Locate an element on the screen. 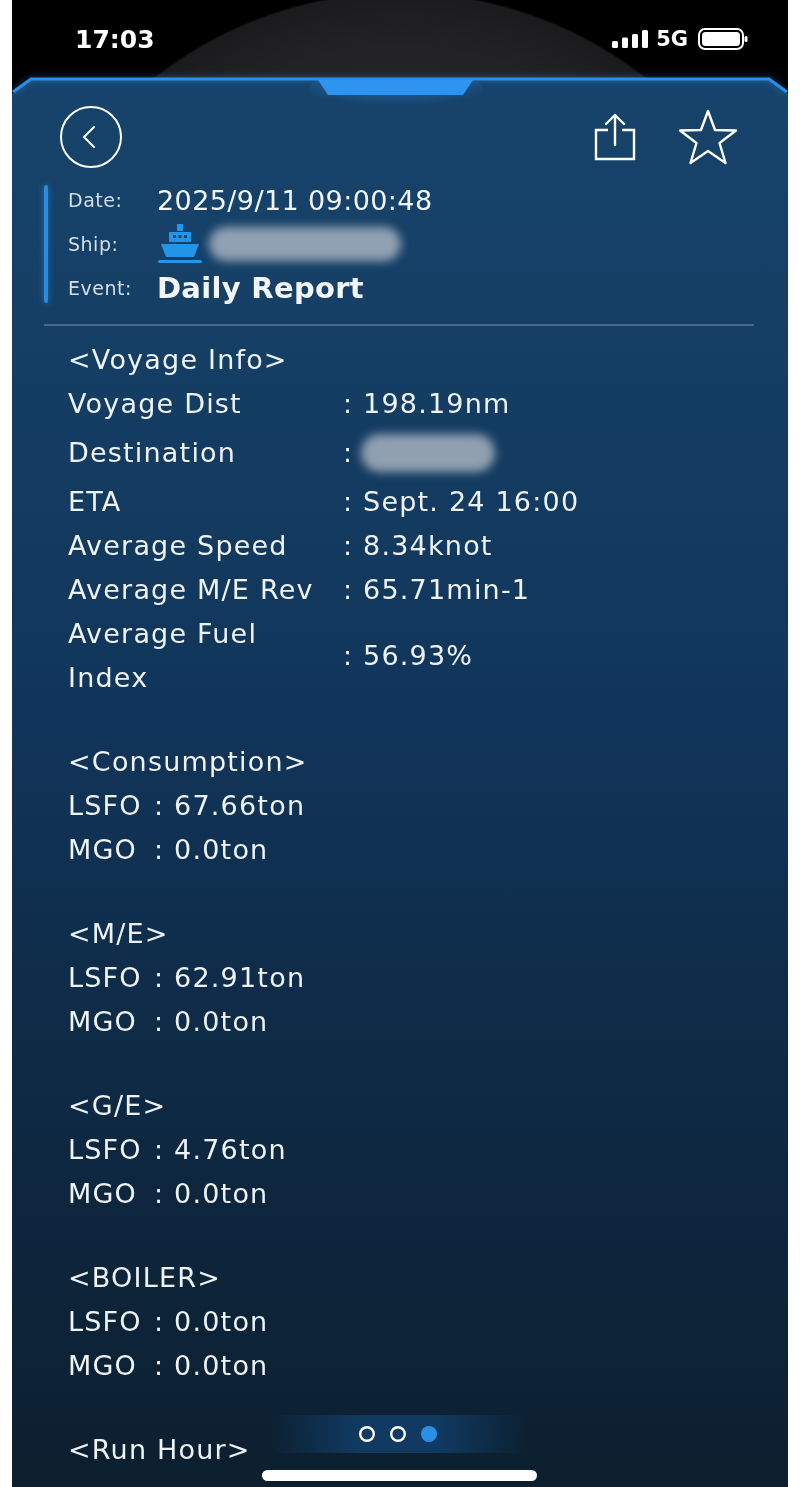  row-value: : Sept. 24 16:00 is located at coordinates (461, 502).